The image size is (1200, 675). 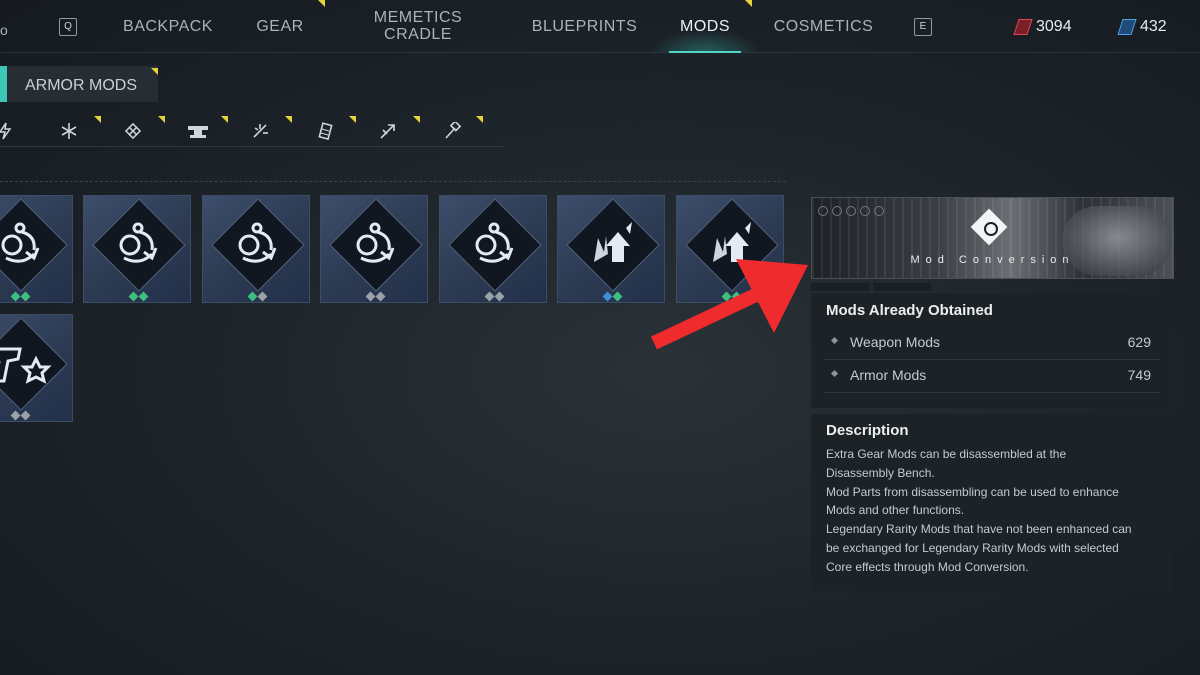 I want to click on stat-value: 749, so click(x=1139, y=375).